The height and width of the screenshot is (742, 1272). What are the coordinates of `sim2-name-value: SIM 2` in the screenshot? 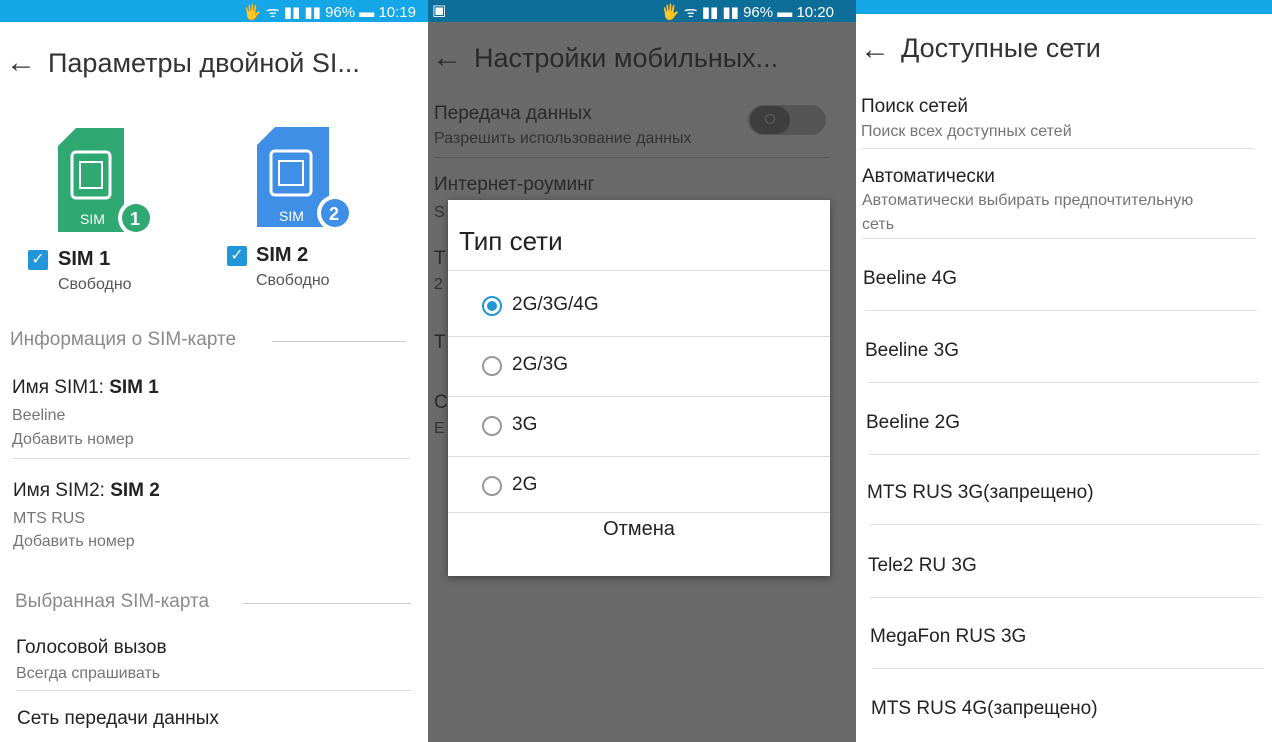 It's located at (135, 490).